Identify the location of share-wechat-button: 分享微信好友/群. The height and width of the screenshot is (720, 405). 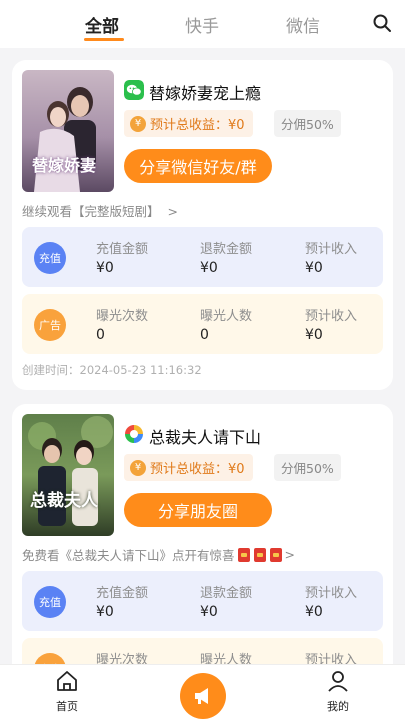
(198, 166).